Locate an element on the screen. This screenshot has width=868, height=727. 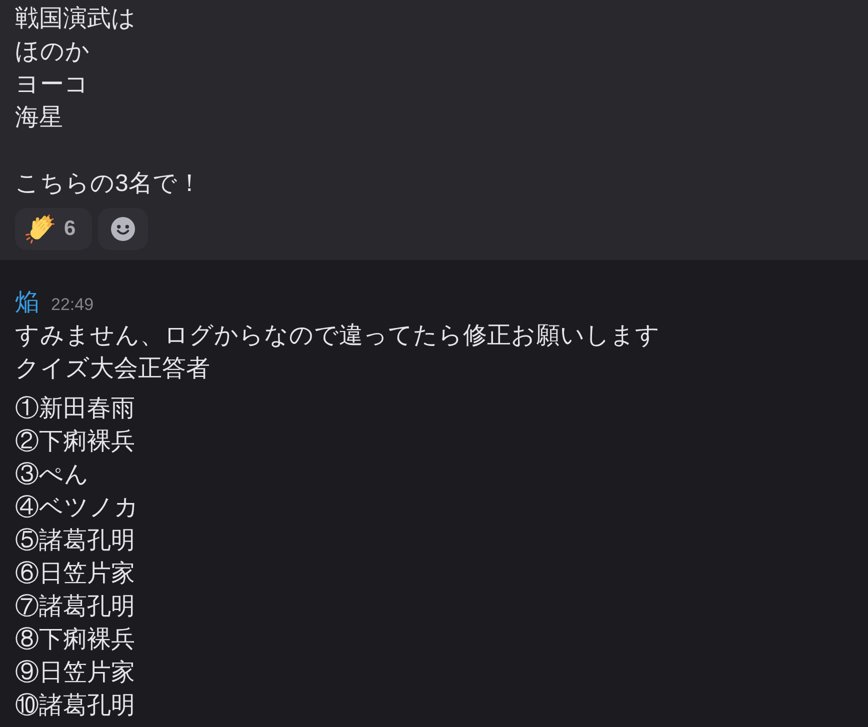
message-text: ⑧下痢裸兵 is located at coordinates (75, 640).